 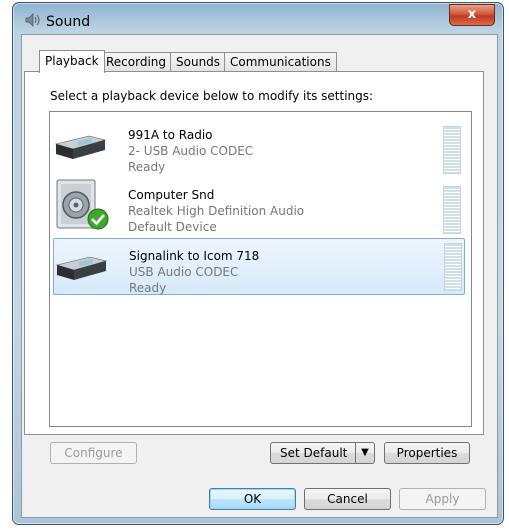 I want to click on properties-button: Properties, so click(x=427, y=453).